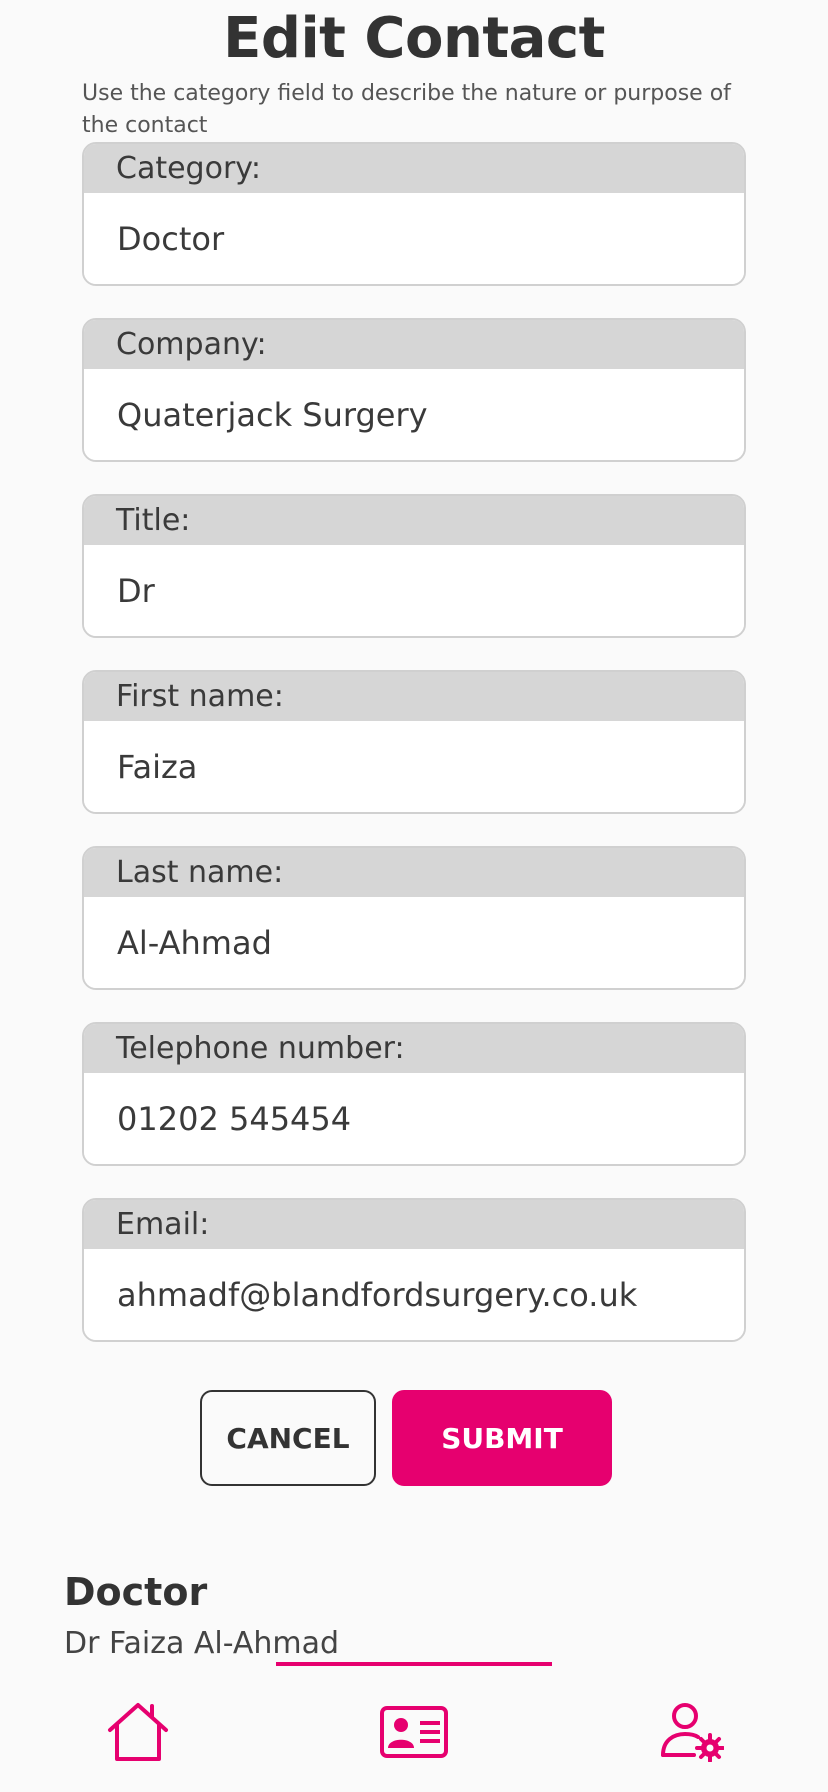 The width and height of the screenshot is (828, 1792). I want to click on active-tab-indicator, so click(414, 1664).